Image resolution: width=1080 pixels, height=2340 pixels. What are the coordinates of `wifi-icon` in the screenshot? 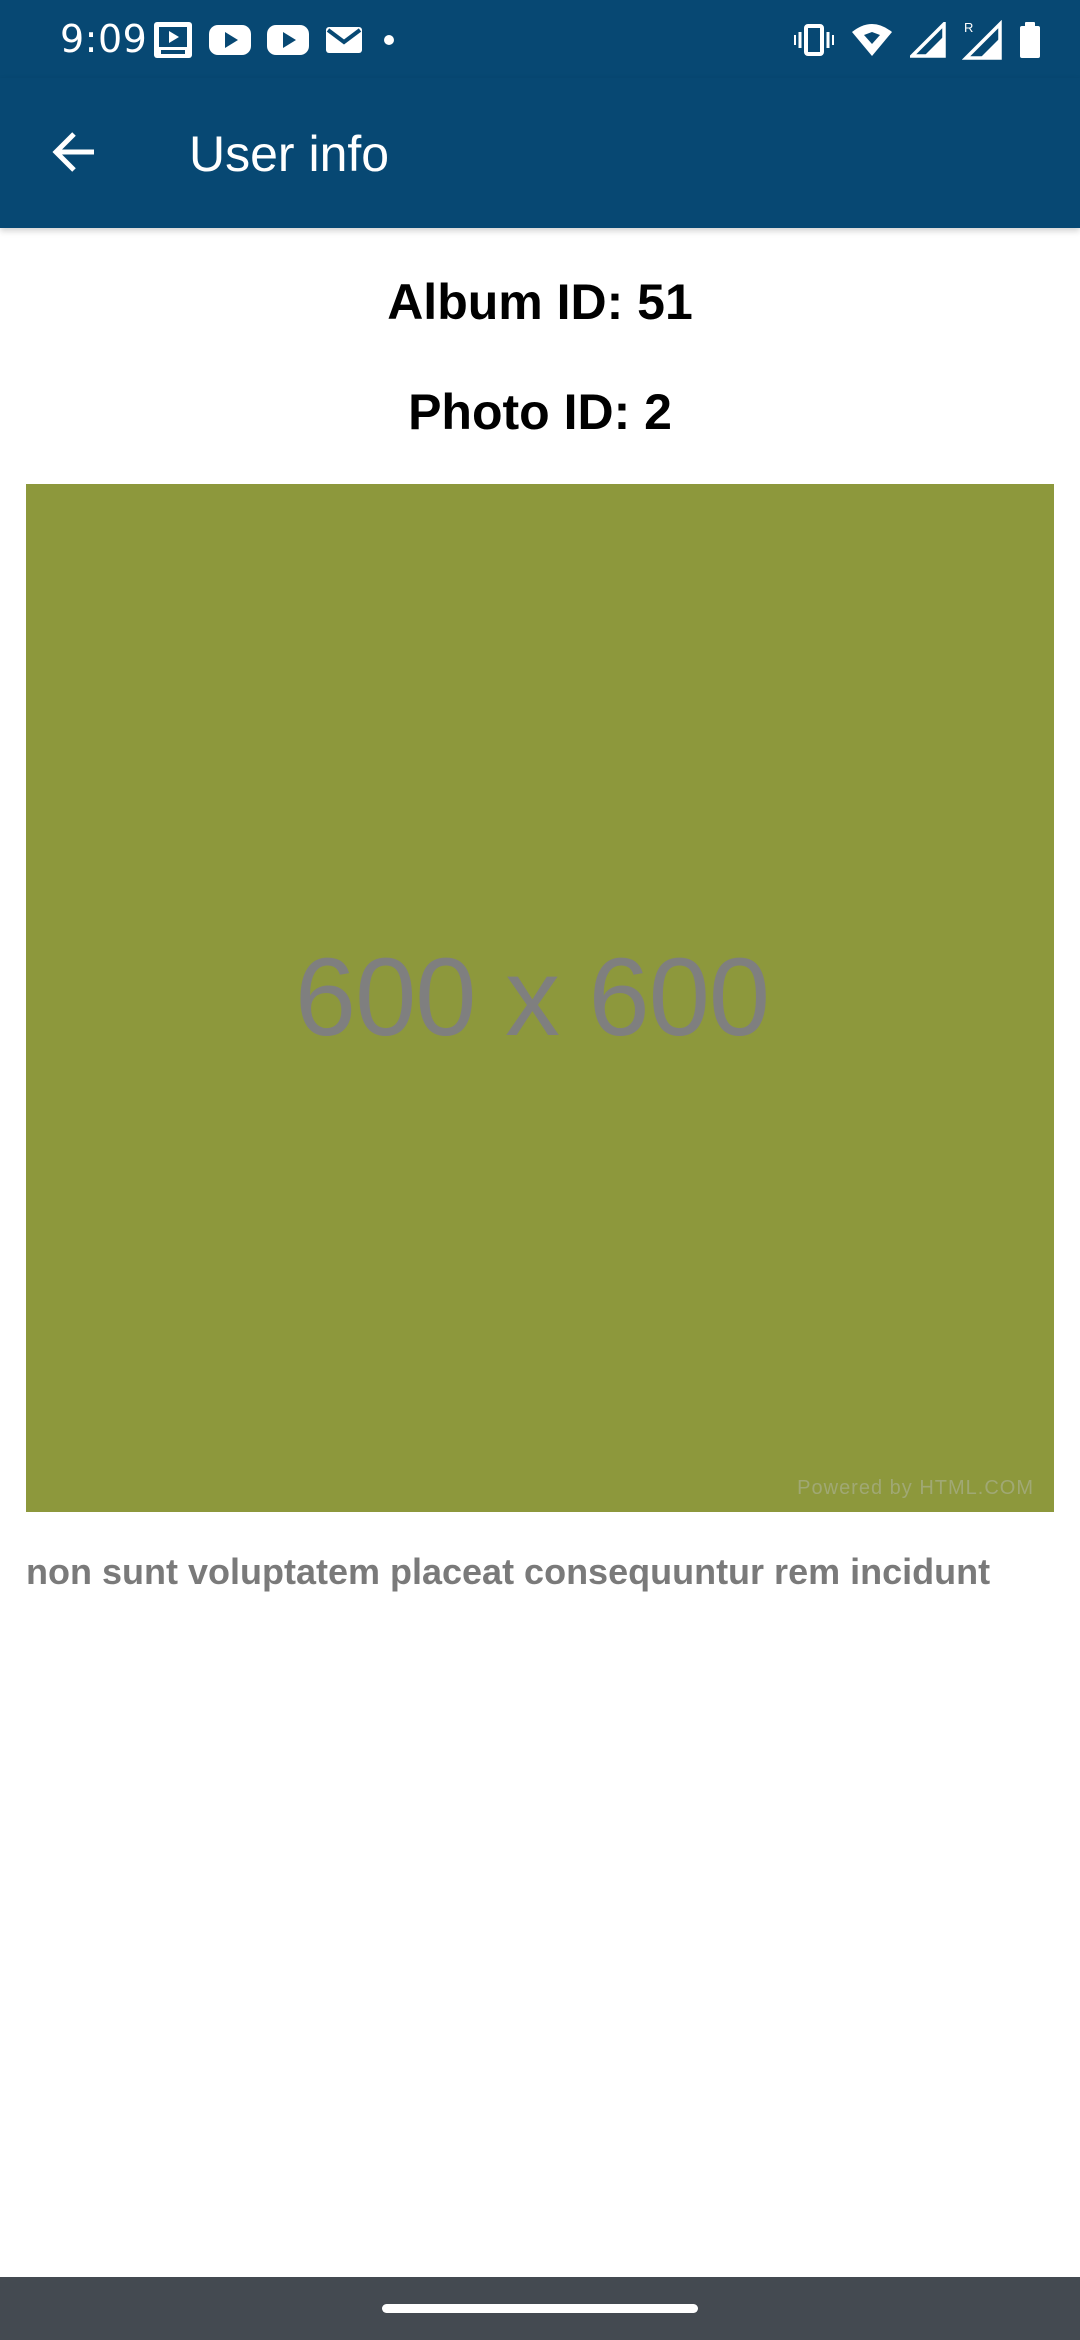 It's located at (872, 40).